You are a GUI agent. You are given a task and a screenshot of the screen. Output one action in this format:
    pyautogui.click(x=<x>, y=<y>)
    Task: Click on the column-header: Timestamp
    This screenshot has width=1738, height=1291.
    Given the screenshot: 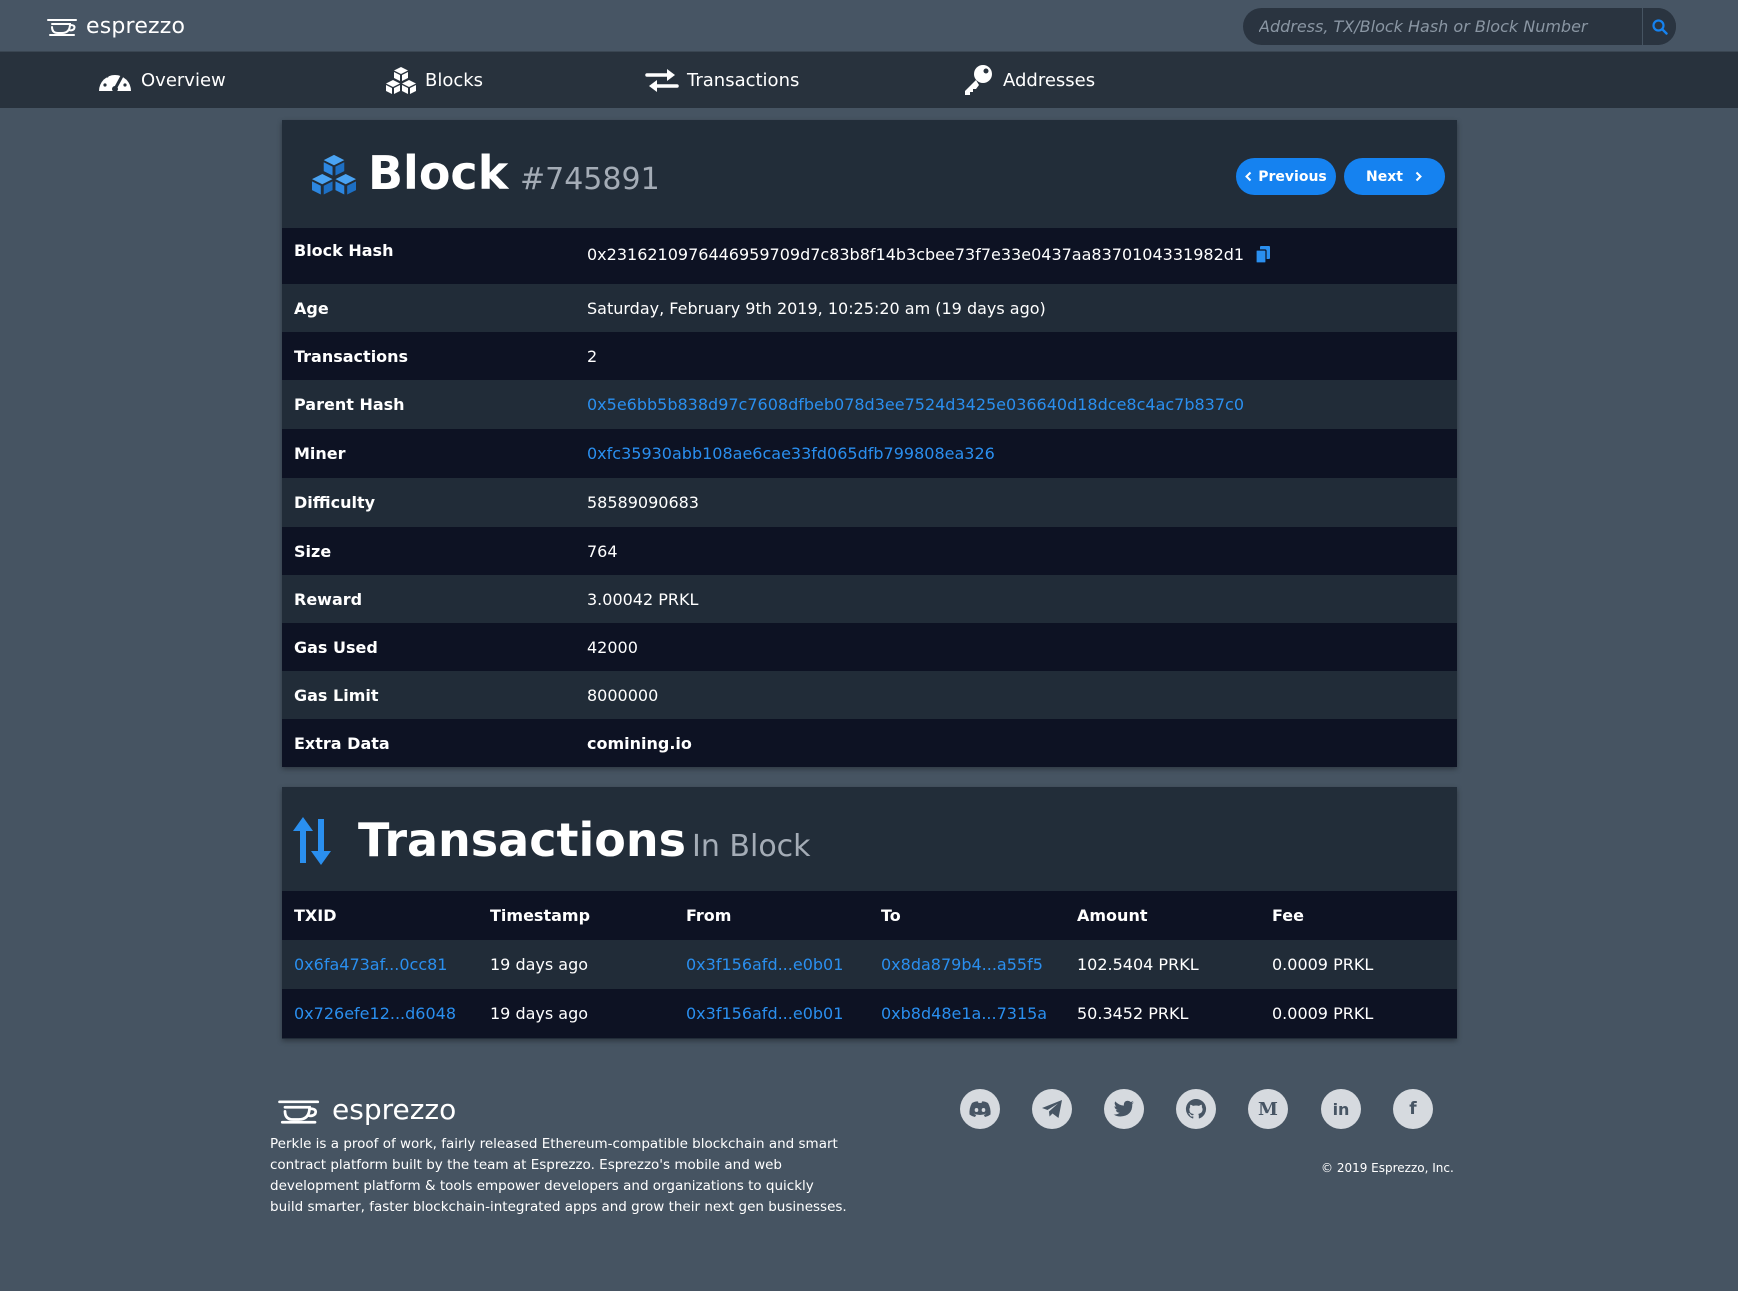 What is the action you would take?
    pyautogui.click(x=540, y=915)
    